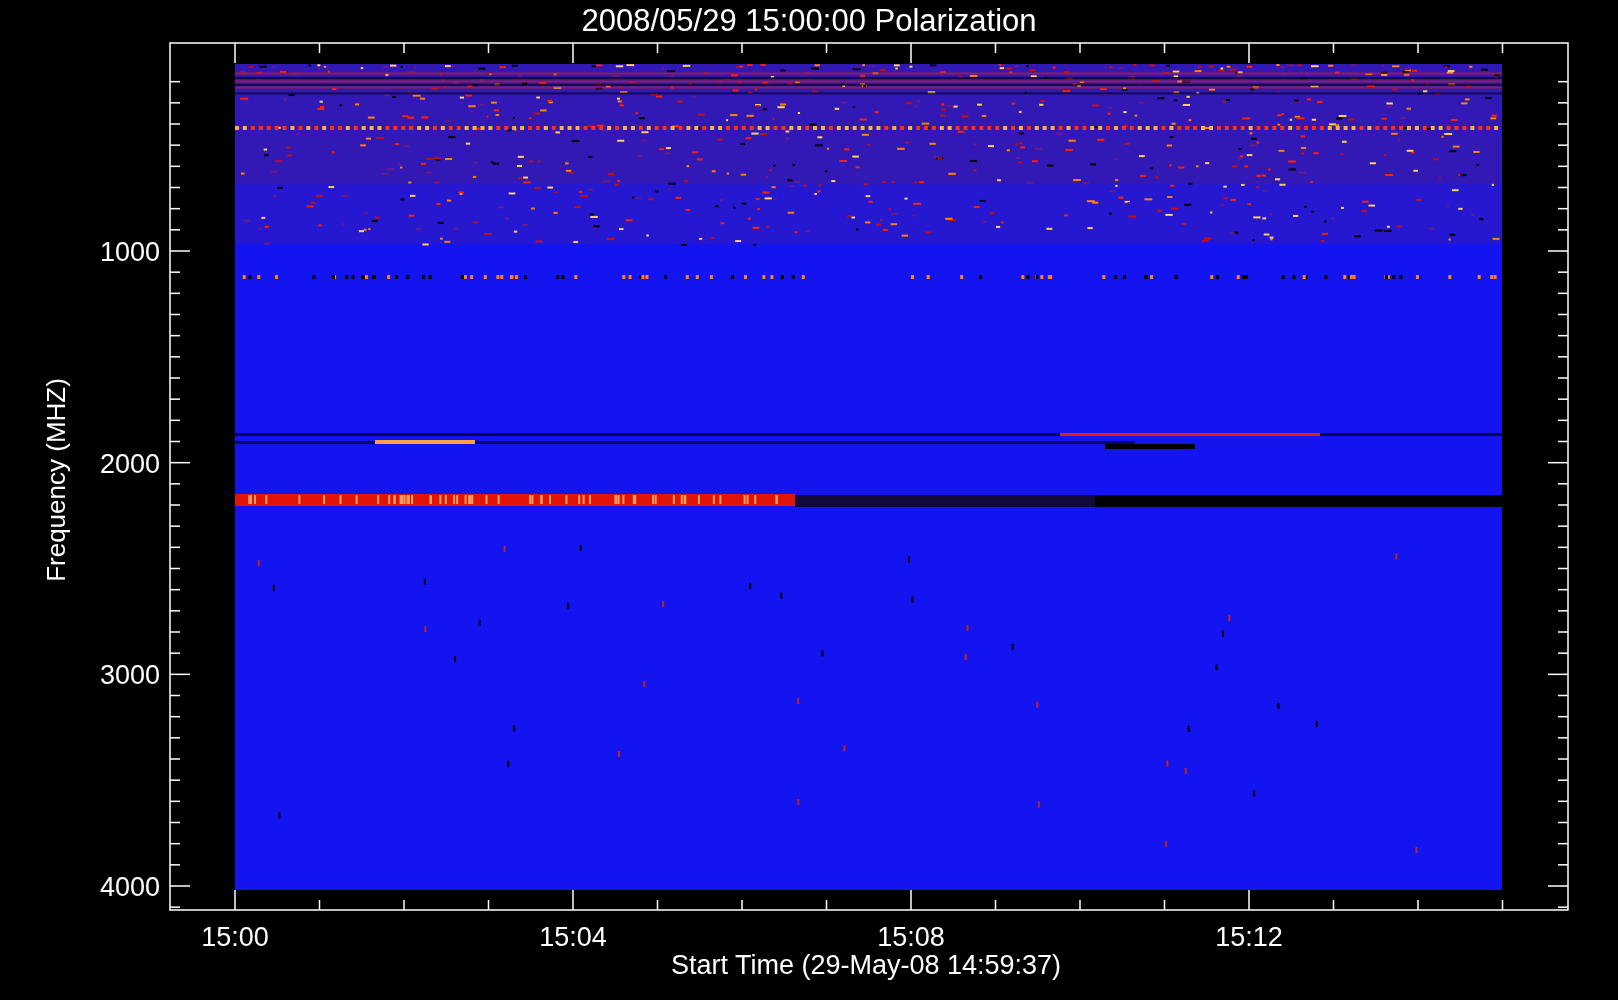 The width and height of the screenshot is (1618, 1000). Describe the element at coordinates (573, 937) in the screenshot. I see `x-tick-label: 15:04` at that location.